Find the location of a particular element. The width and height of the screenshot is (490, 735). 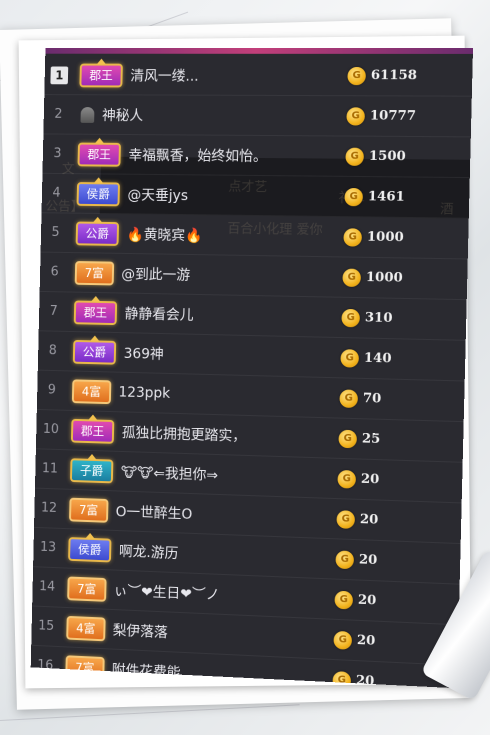

gift-total: G 1500 is located at coordinates (407, 156).